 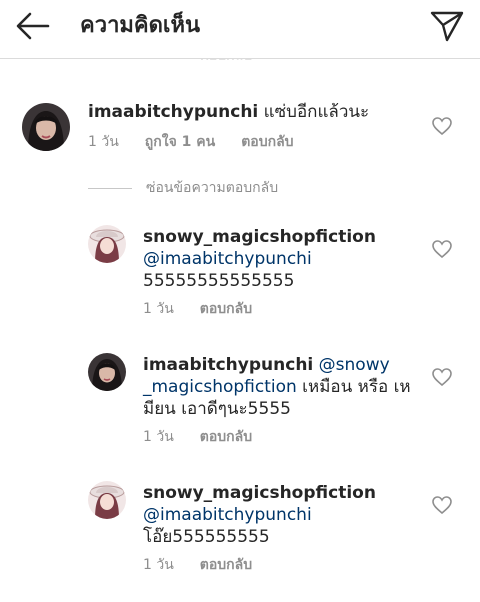 I want to click on arrow-left-icon, so click(x=33, y=26).